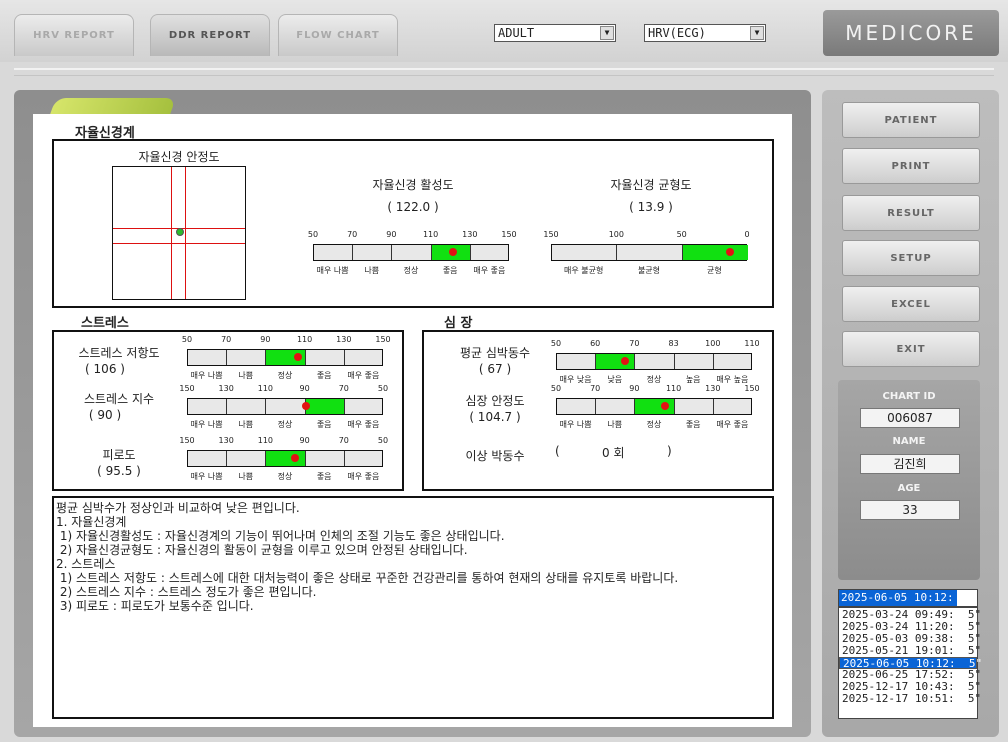  I want to click on tab-ddr-report: DDR REPORT, so click(210, 35).